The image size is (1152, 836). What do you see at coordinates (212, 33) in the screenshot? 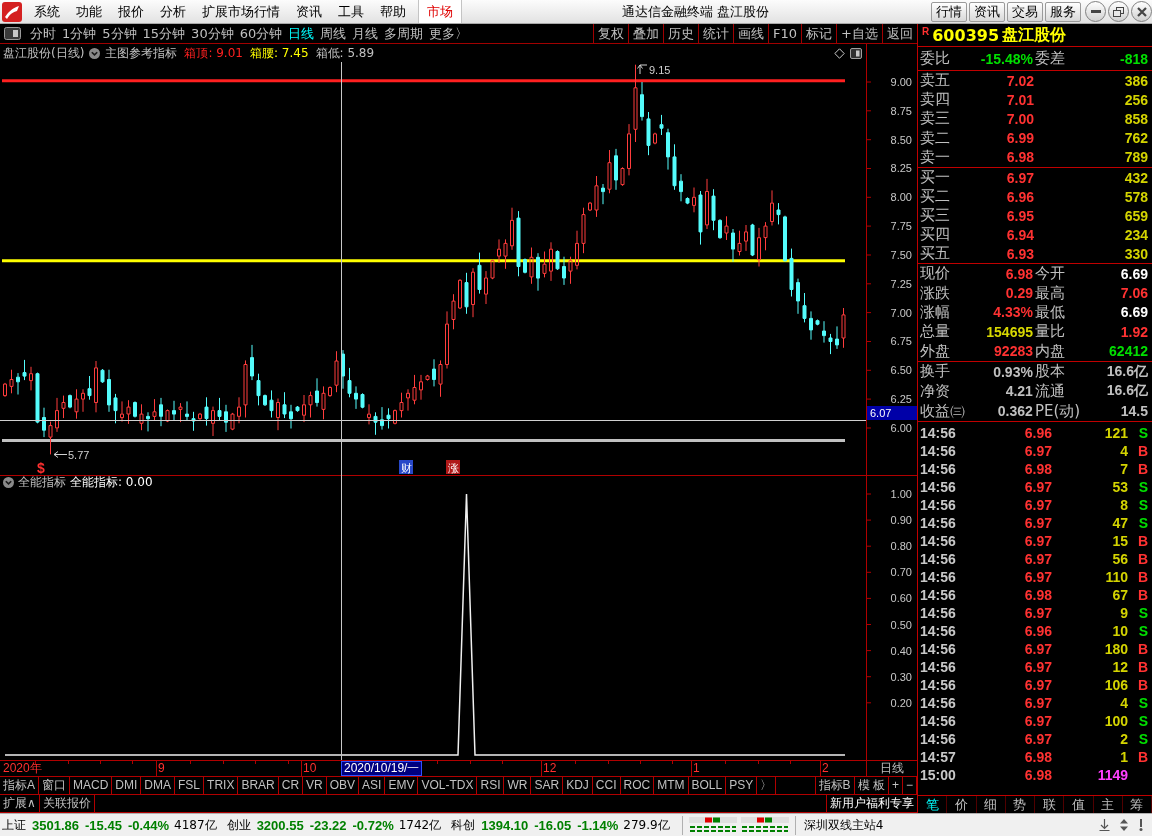
I see `period-tab: 30分钟` at bounding box center [212, 33].